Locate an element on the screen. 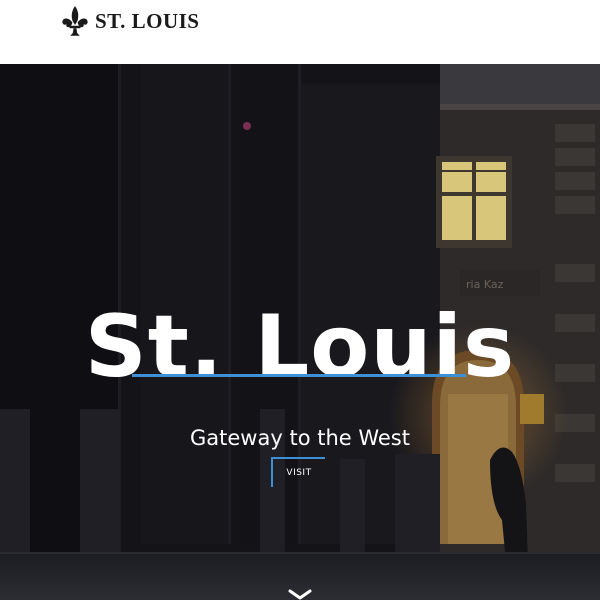 The height and width of the screenshot is (600, 600). logo-text: ST. LOUIS is located at coordinates (147, 21).